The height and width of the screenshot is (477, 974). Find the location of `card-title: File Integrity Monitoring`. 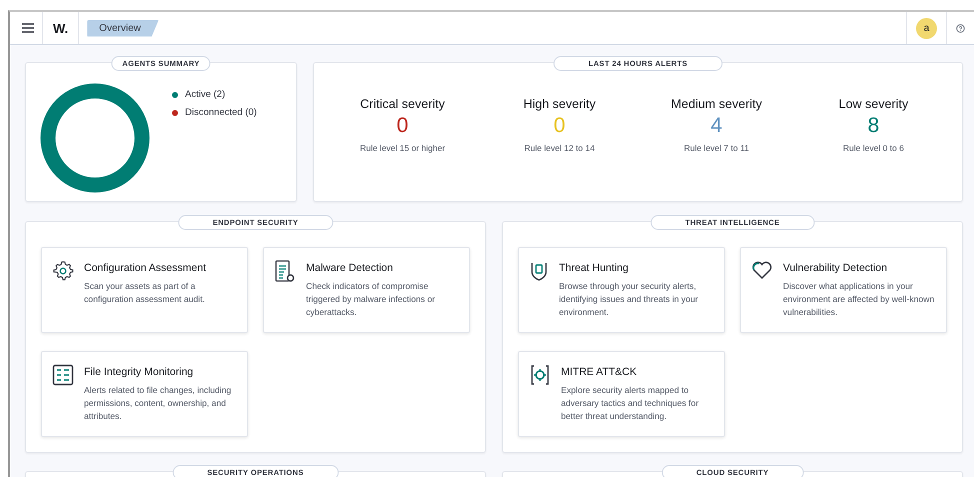

card-title: File Integrity Monitoring is located at coordinates (139, 371).